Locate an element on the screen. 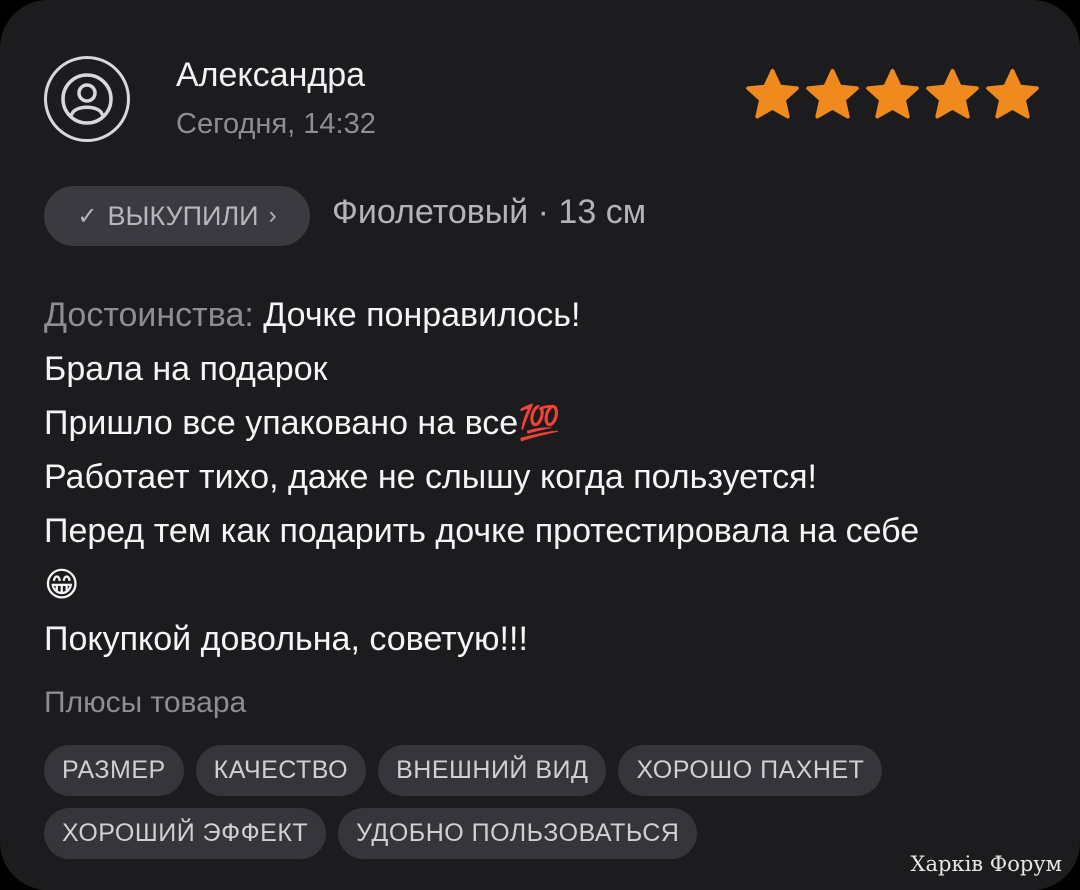  review-date: Сегодня, 14:32 is located at coordinates (276, 124).